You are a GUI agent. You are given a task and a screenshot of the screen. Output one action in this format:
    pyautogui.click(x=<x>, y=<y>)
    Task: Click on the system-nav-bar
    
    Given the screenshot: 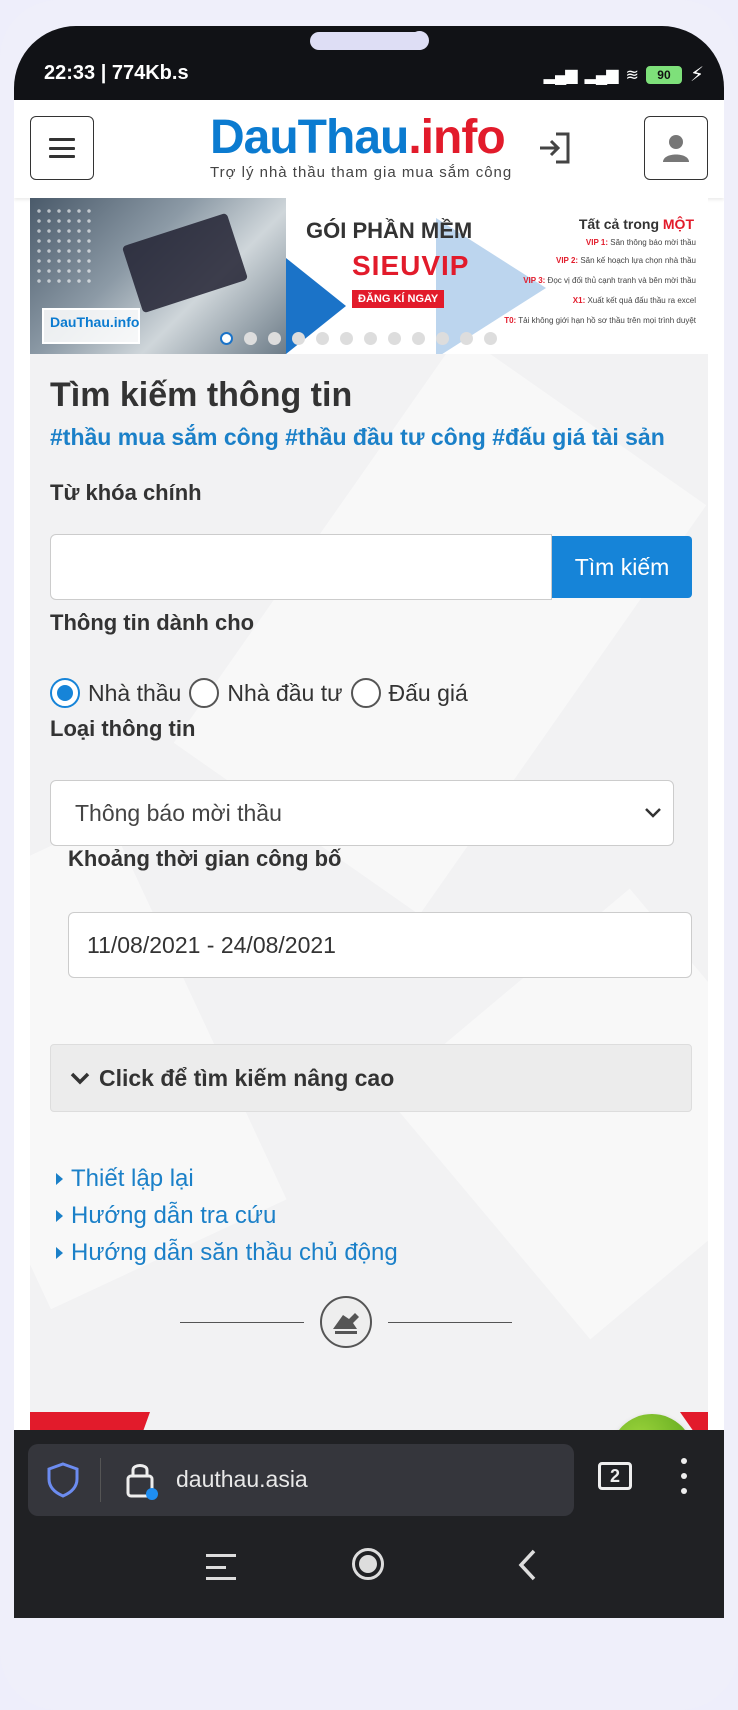 What is the action you would take?
    pyautogui.click(x=369, y=1568)
    